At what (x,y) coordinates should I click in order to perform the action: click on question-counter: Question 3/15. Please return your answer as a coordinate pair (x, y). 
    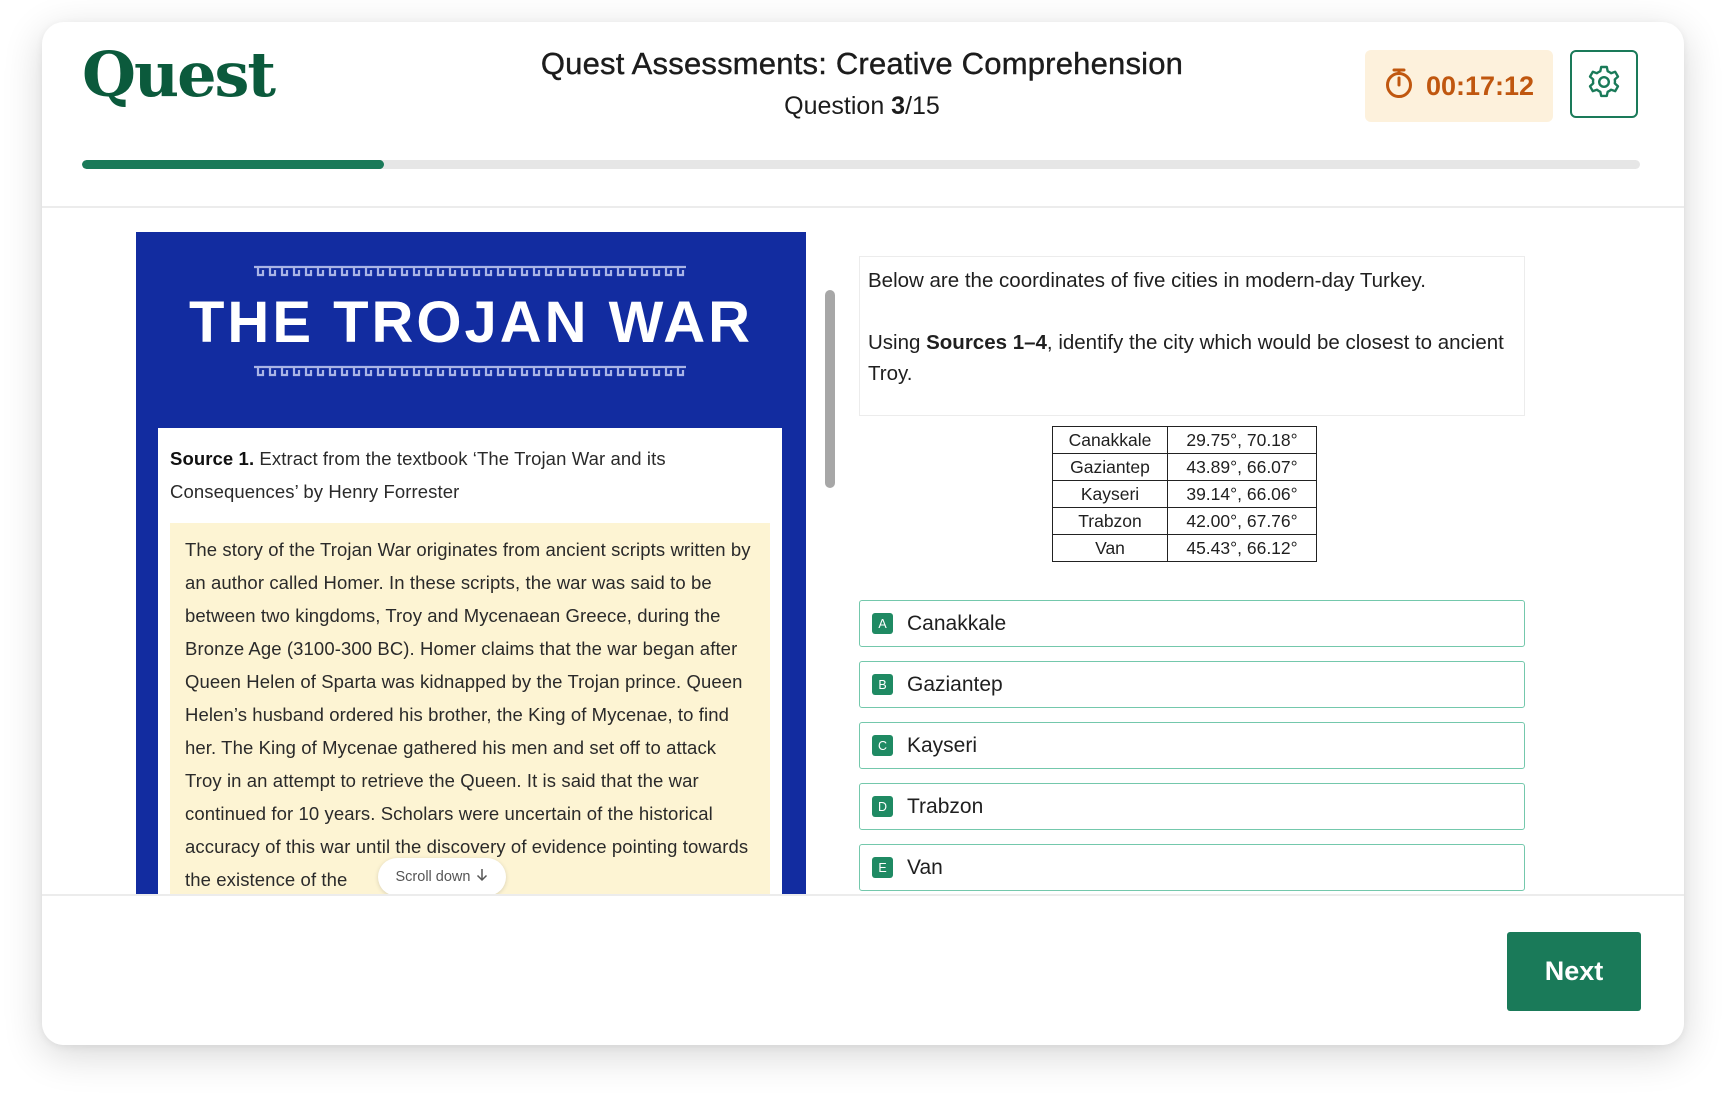
    Looking at the image, I should click on (862, 106).